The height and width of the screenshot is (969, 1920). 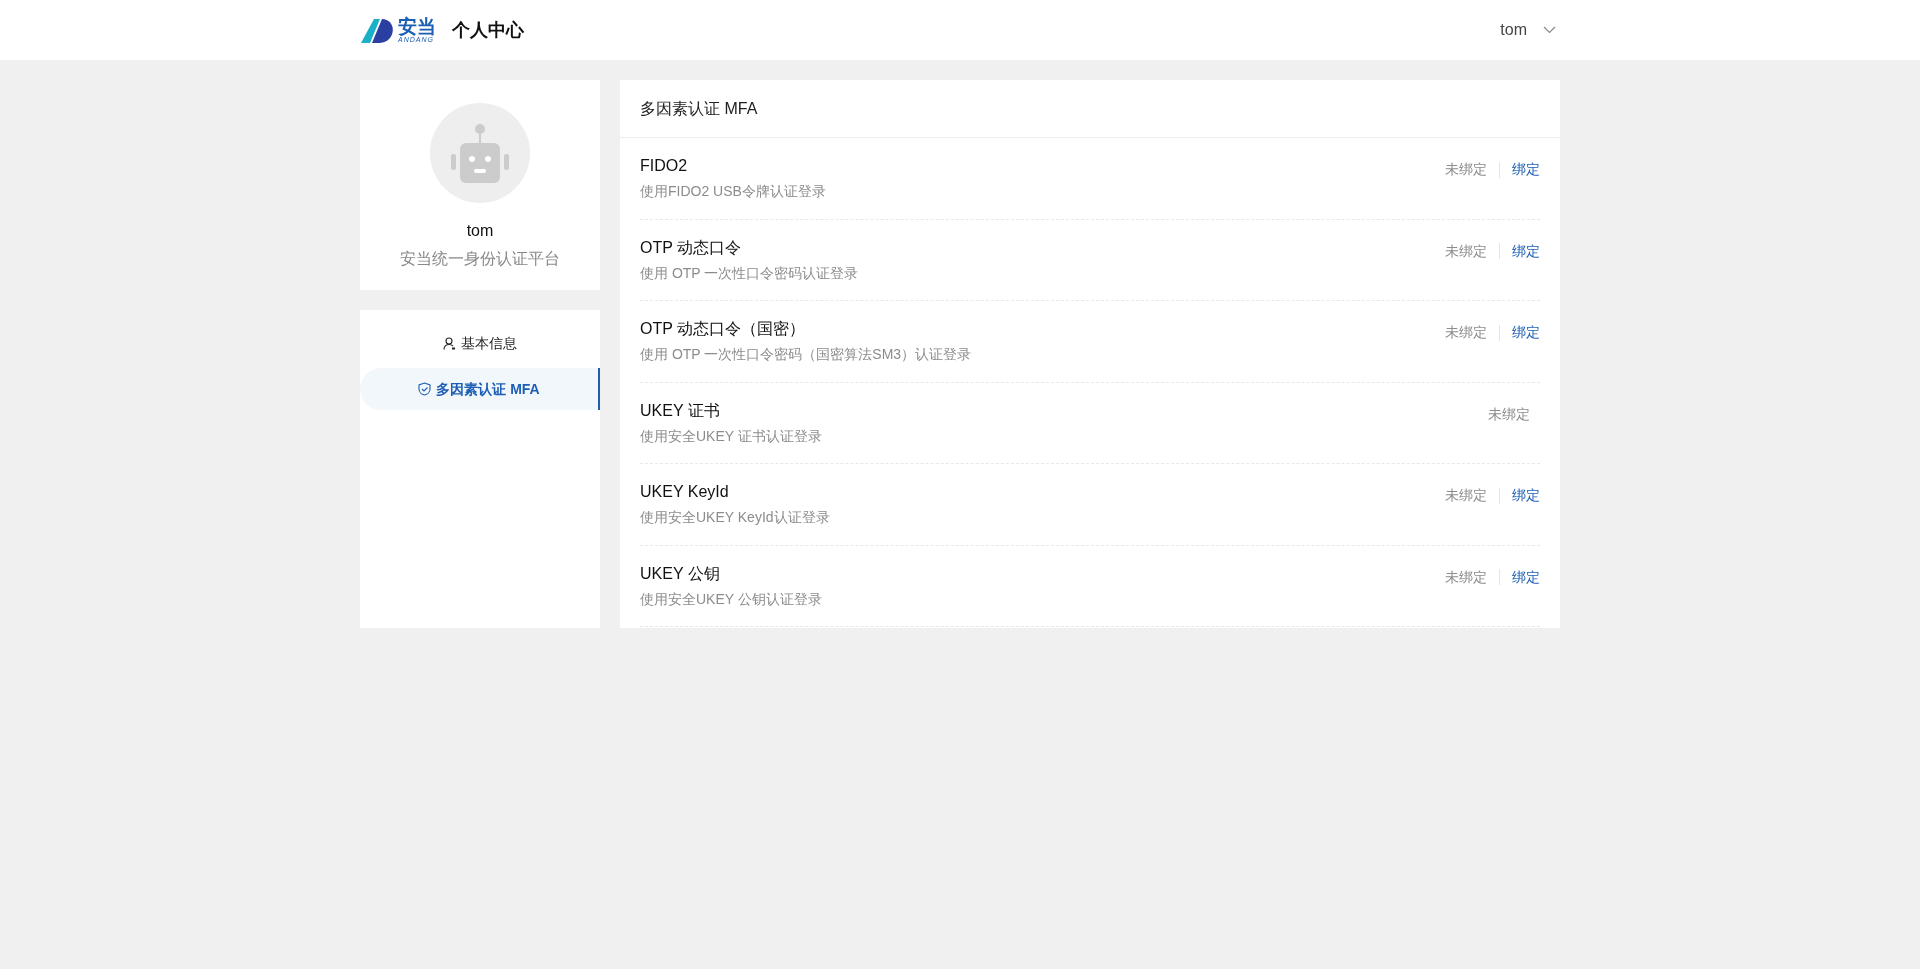 What do you see at coordinates (1090, 109) in the screenshot?
I see `panel-title: 多因素认证 MFA` at bounding box center [1090, 109].